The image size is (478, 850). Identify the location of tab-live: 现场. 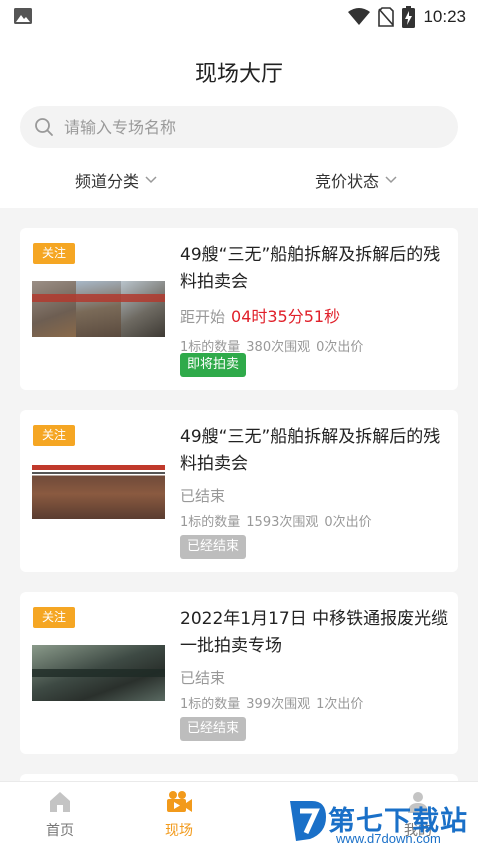
(179, 815).